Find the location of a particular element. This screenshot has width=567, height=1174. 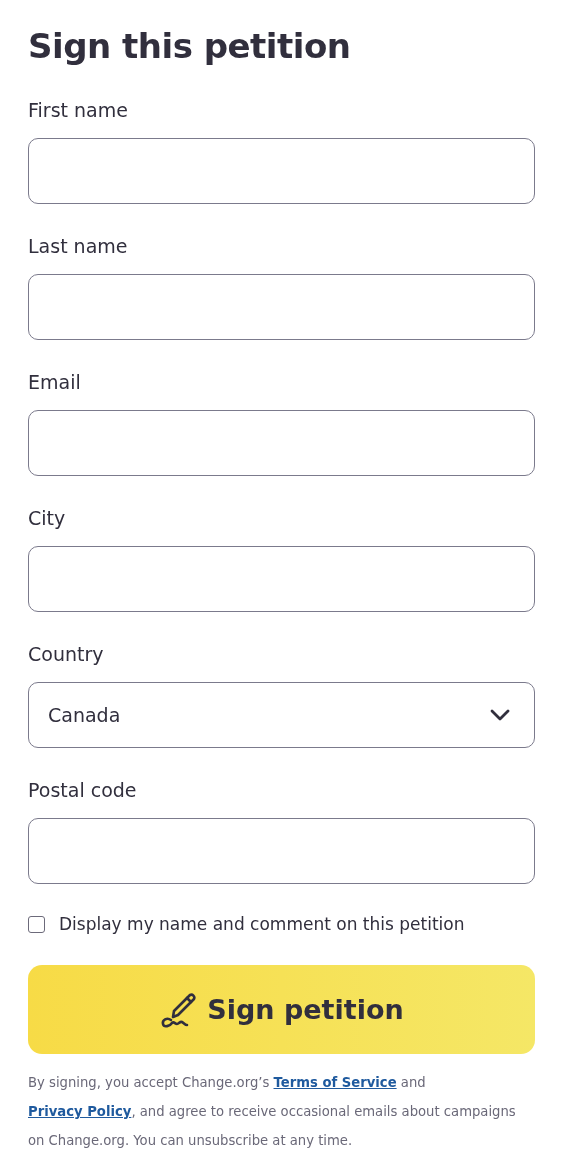

field-label: Postal code is located at coordinates (83, 790).